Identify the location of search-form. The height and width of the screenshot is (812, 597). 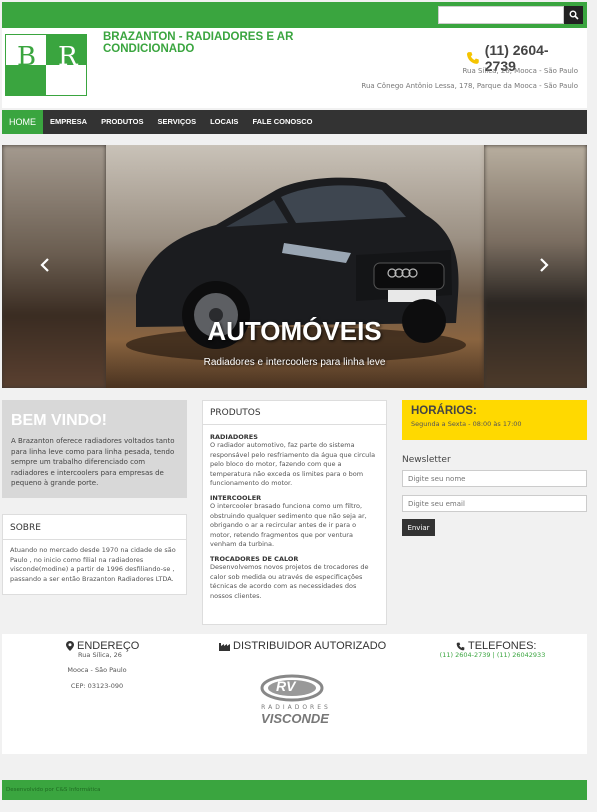
(510, 15).